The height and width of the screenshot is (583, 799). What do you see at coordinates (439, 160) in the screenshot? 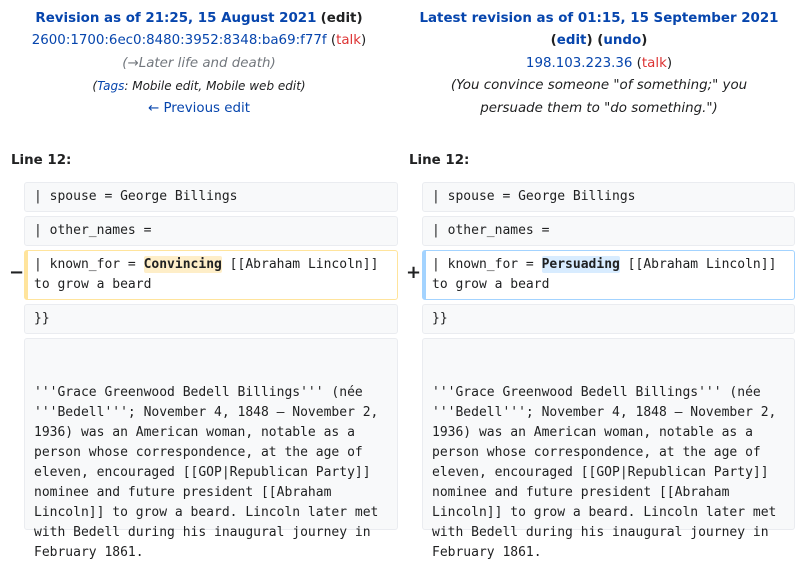
I see `new-line-number: Line 12:` at bounding box center [439, 160].